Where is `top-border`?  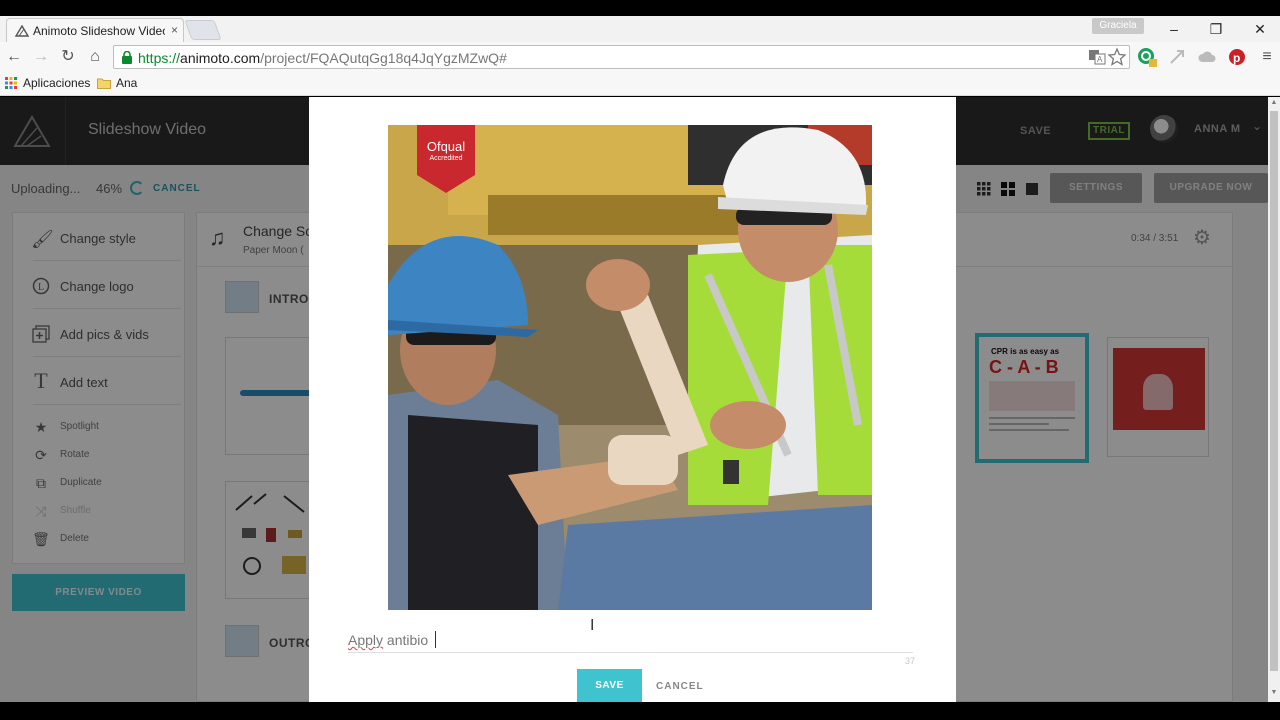 top-border is located at coordinates (640, 8).